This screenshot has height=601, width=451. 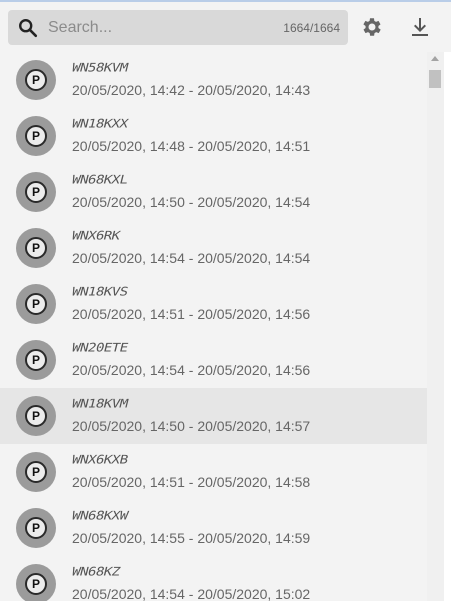 I want to click on scroll-up-arrow-icon, so click(x=435, y=58).